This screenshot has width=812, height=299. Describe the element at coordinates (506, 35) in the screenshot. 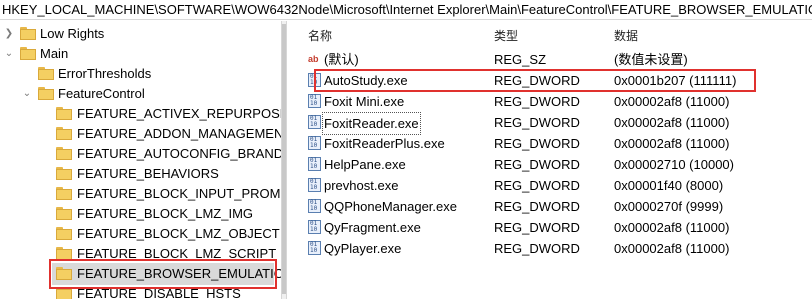

I see `column-header-type: 类型` at that location.